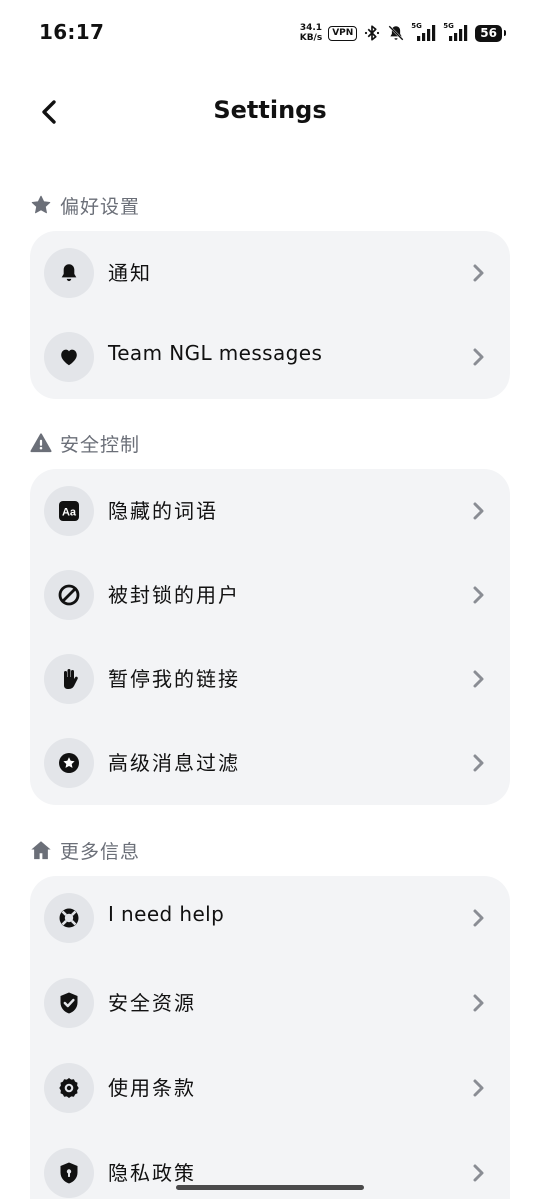 Image resolution: width=540 pixels, height=1199 pixels. Describe the element at coordinates (69, 918) in the screenshot. I see `lifebuoy-icon` at that location.